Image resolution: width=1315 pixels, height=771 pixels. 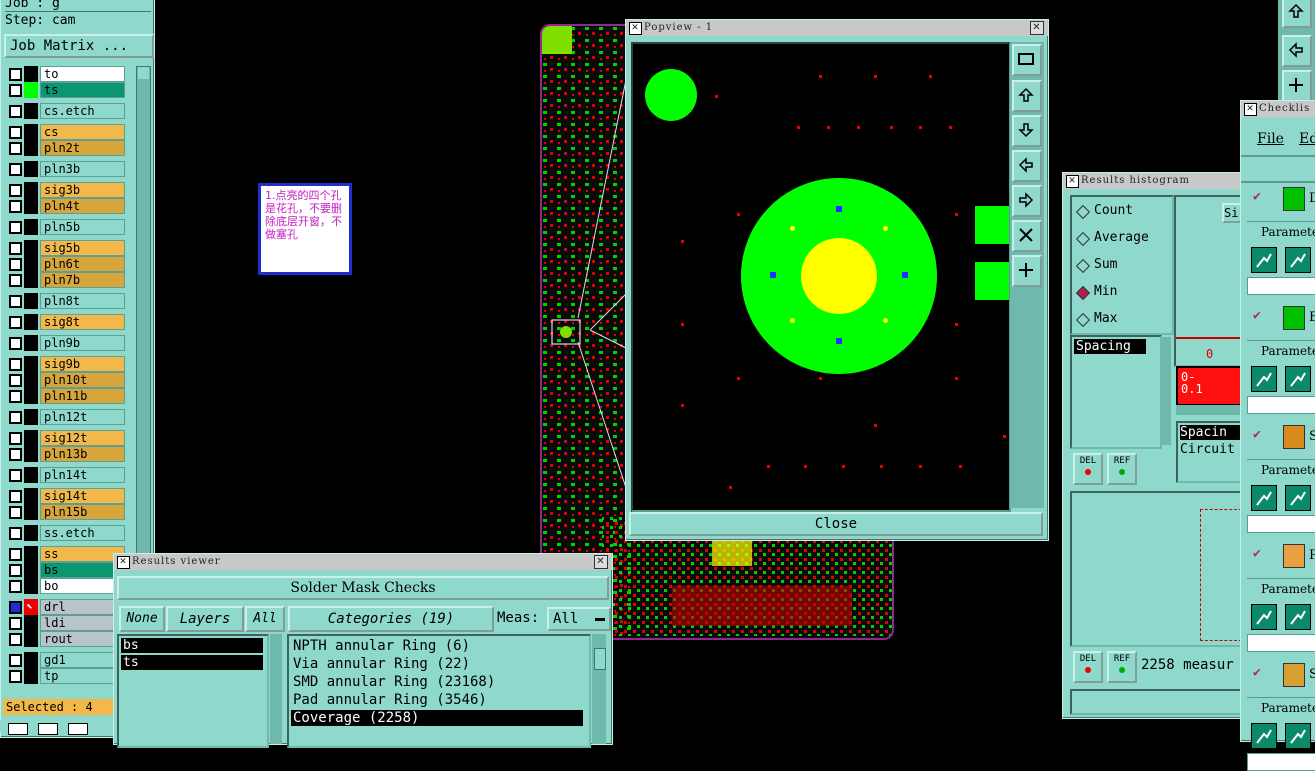 I want to click on pan-up-button, so click(x=1297, y=14).